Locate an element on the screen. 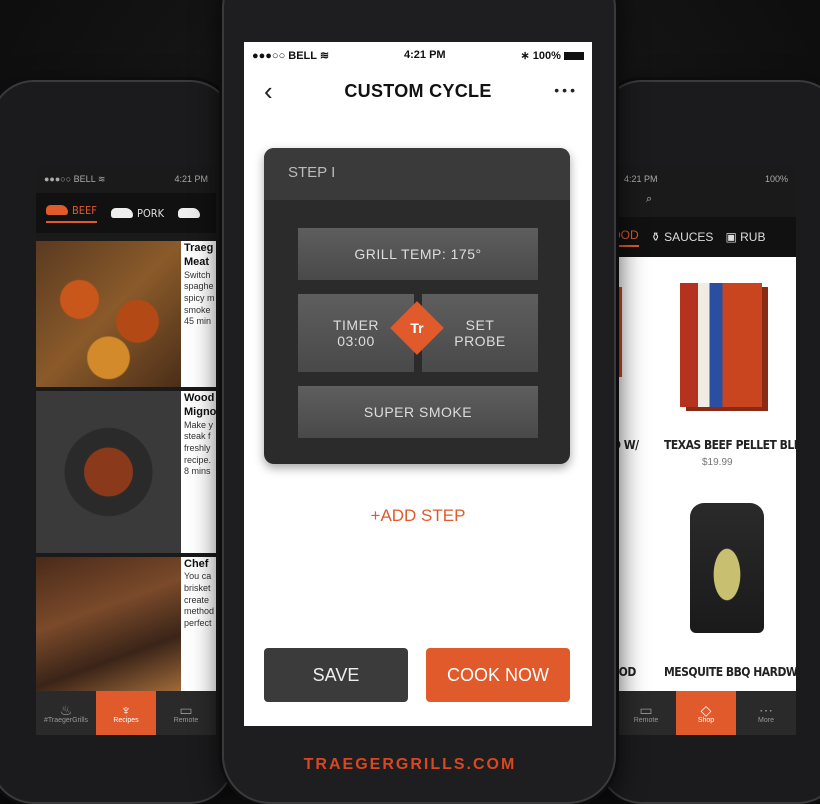  bottom-tab-bar: ▭ Remote ◇ Shop ⋯ More is located at coordinates (706, 713).